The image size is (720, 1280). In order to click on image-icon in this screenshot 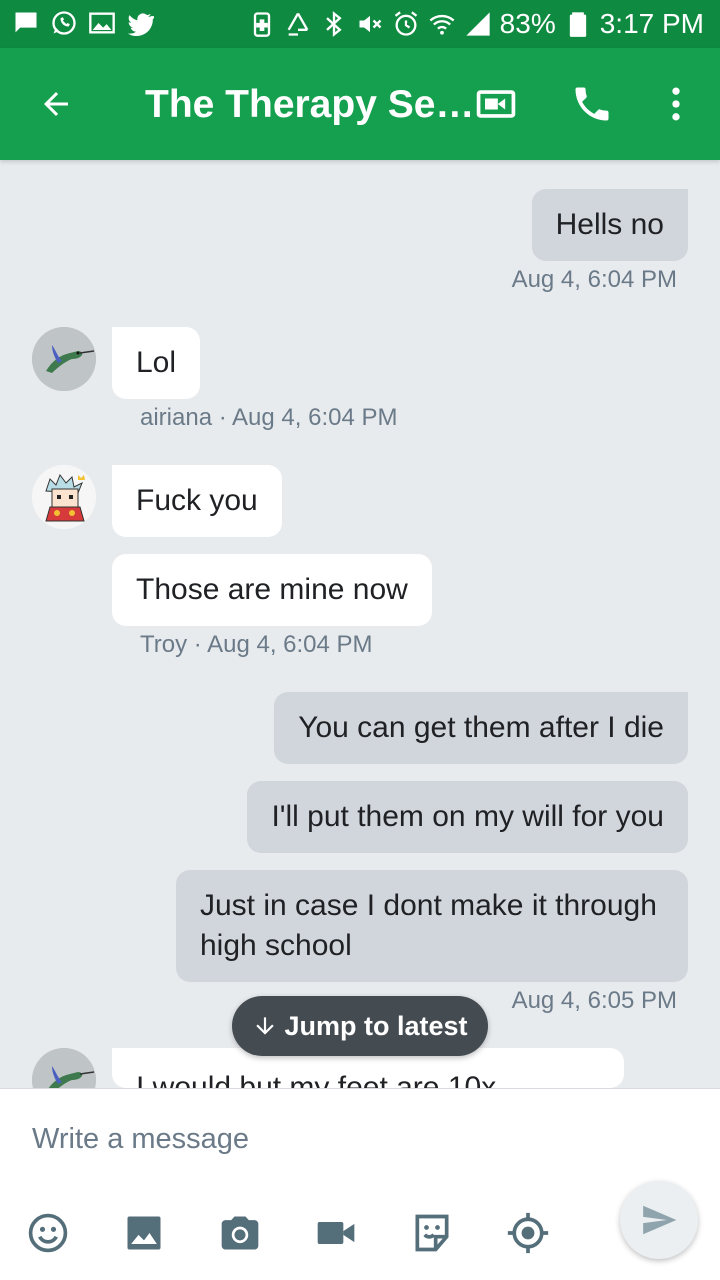, I will do `click(144, 1233)`.